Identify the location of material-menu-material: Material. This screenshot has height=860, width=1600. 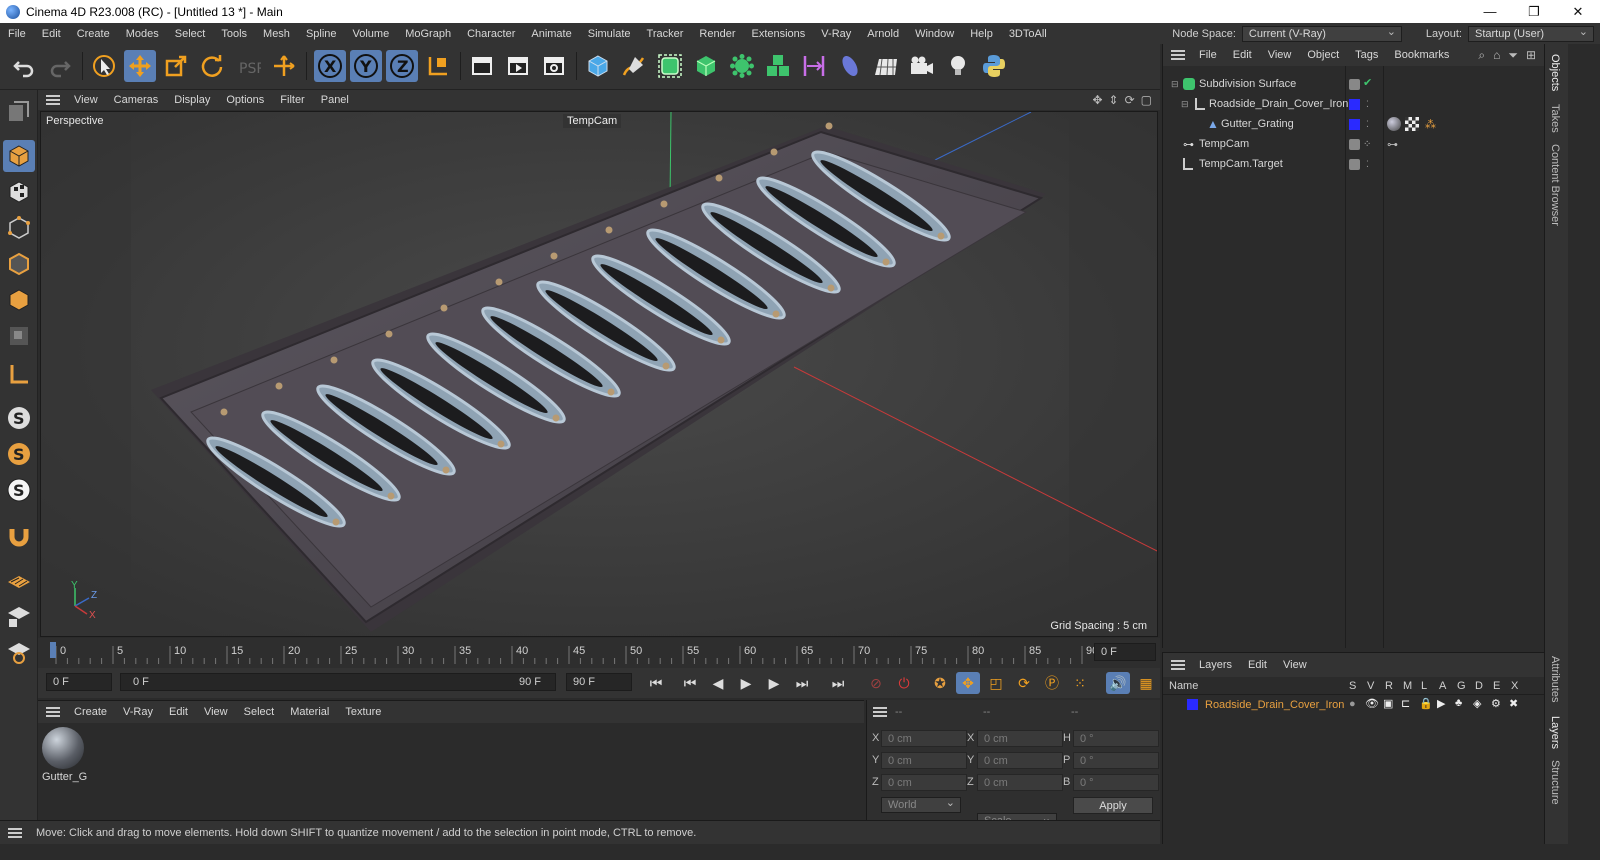
(309, 712).